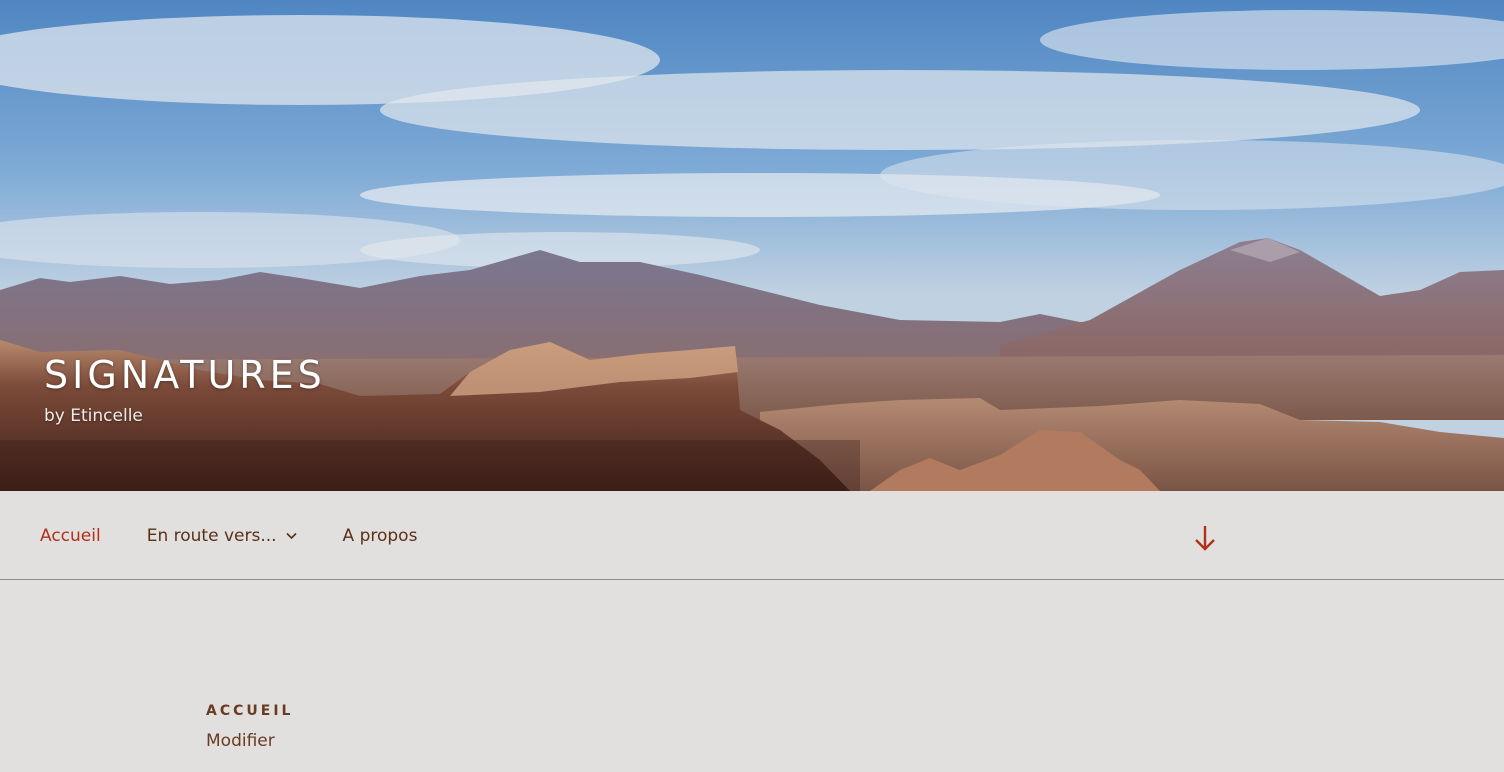 The image size is (1504, 772). I want to click on nav-item-accueil: Accueil, so click(70, 536).